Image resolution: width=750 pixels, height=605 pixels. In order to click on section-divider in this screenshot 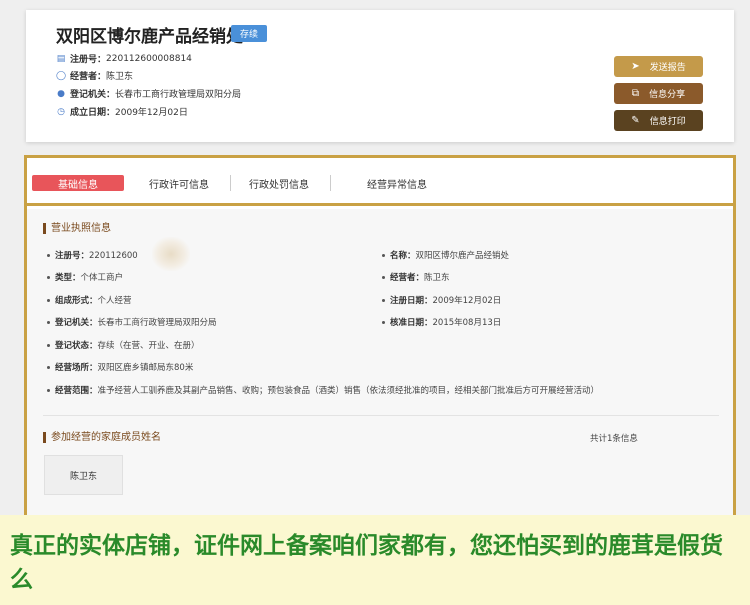, I will do `click(381, 415)`.